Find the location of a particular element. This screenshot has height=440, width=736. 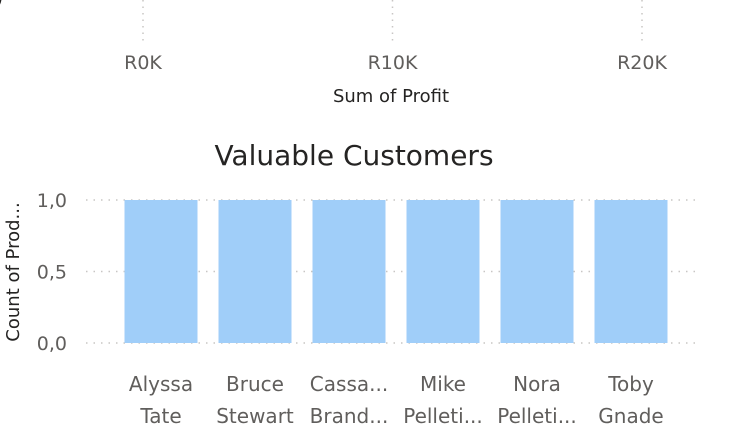

category-label: Toby is located at coordinates (630, 384).